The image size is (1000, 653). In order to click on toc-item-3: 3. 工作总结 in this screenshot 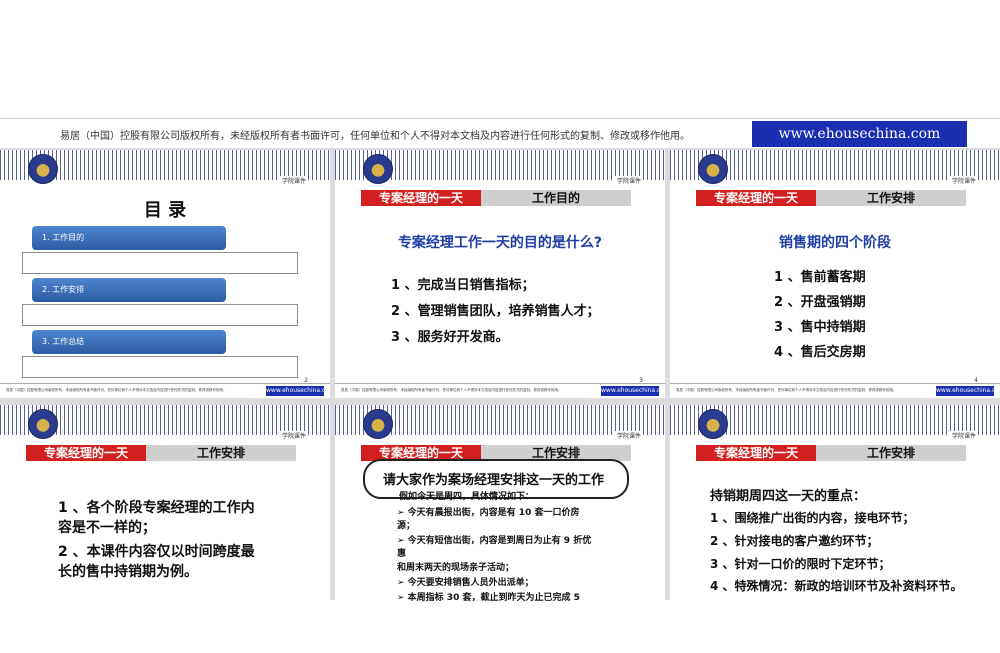, I will do `click(129, 342)`.